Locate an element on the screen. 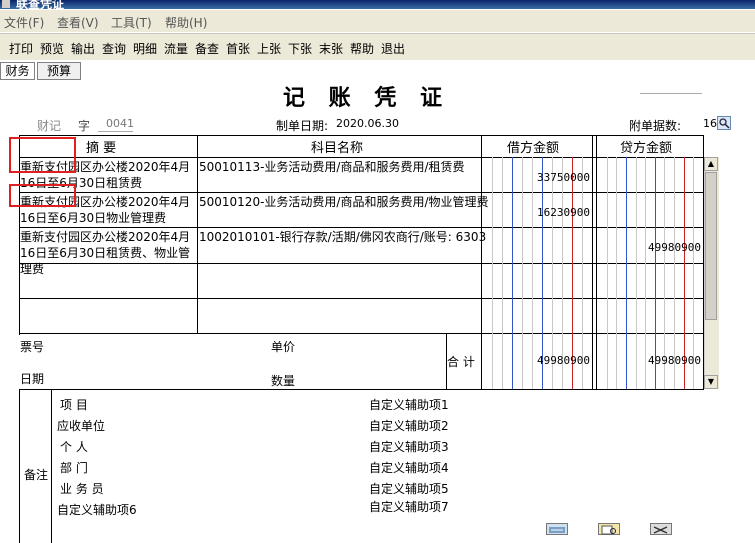 The image size is (755, 543). first-button: 首张 is located at coordinates (238, 48).